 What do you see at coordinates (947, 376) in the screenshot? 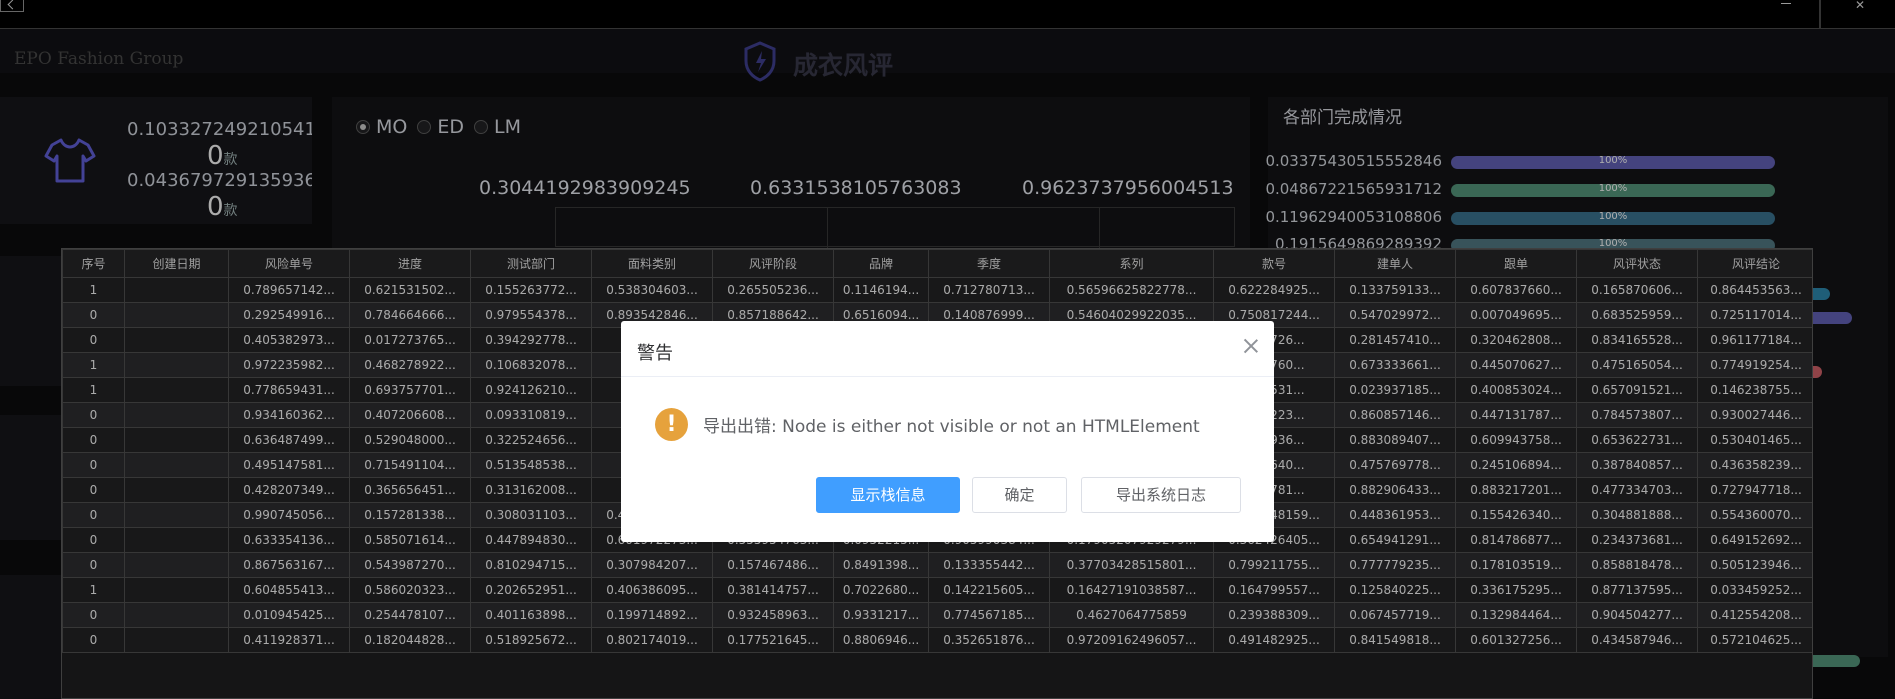
I see `dialog-divider` at bounding box center [947, 376].